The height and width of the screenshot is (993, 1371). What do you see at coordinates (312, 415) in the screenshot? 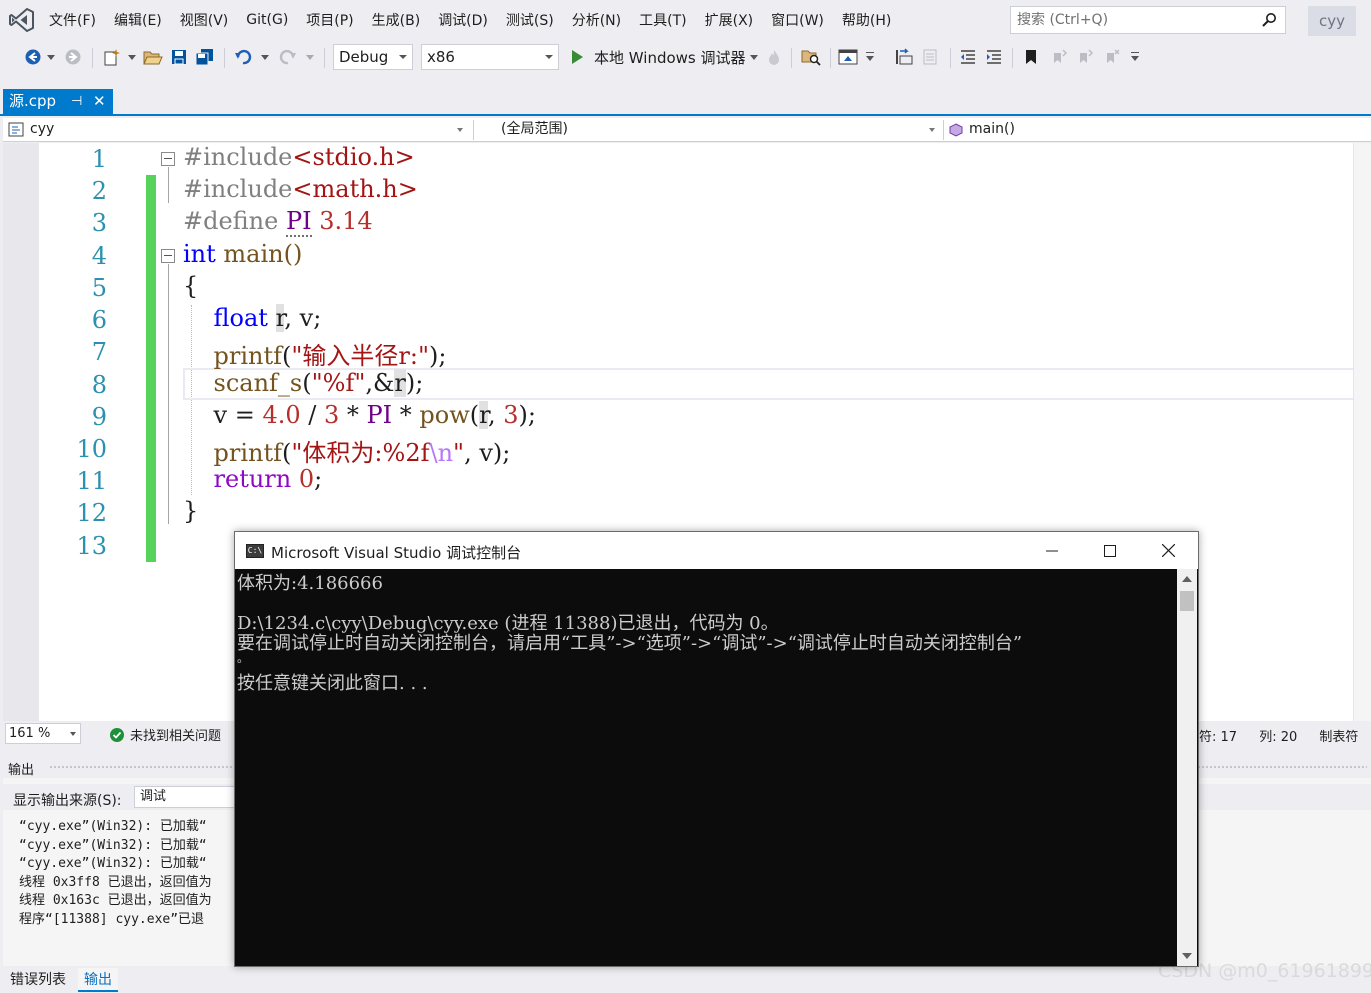
I see `code-text: /` at bounding box center [312, 415].